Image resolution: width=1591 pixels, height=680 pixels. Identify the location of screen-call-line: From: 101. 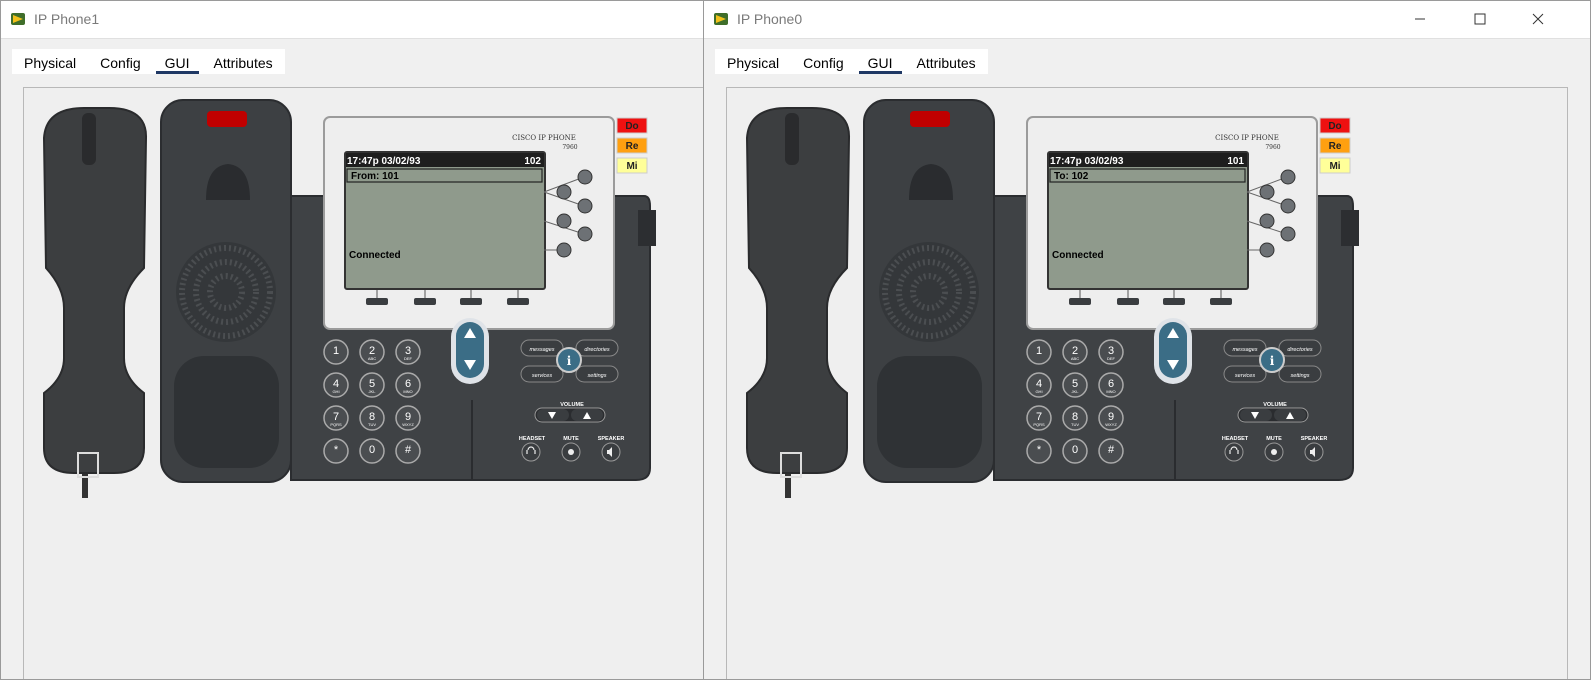
(375, 176).